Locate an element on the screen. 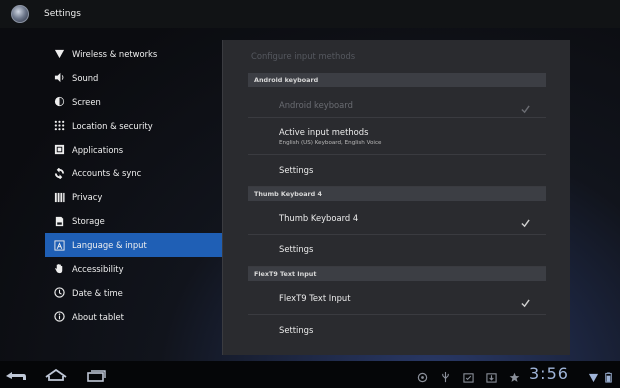 This screenshot has height=388, width=620. usb-icon is located at coordinates (445, 377).